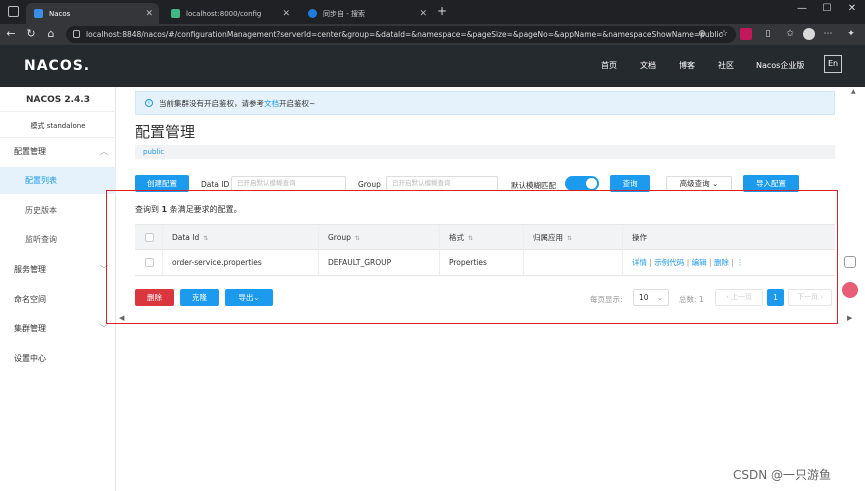 The image size is (865, 491). I want to click on sidebar-item-cluster-management: 集群管理 ﹀, so click(58, 328).